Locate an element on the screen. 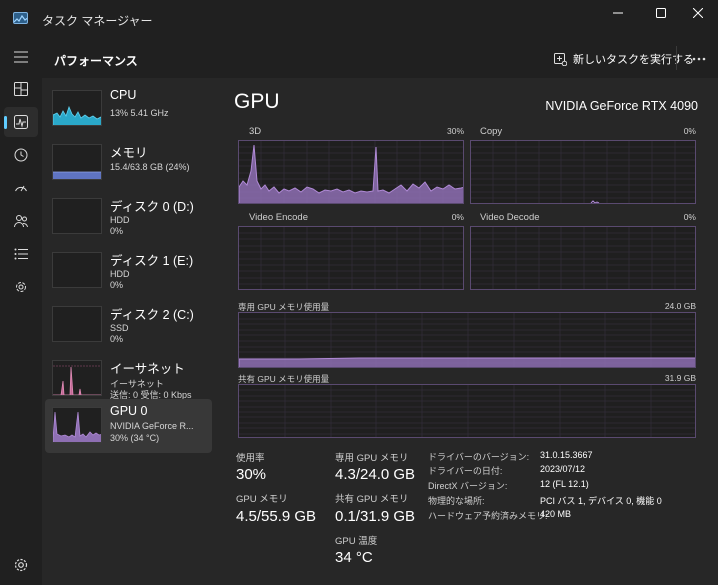 The height and width of the screenshot is (585, 718). run-new-task-button: 新しいタスクを実行する is located at coordinates (624, 59).